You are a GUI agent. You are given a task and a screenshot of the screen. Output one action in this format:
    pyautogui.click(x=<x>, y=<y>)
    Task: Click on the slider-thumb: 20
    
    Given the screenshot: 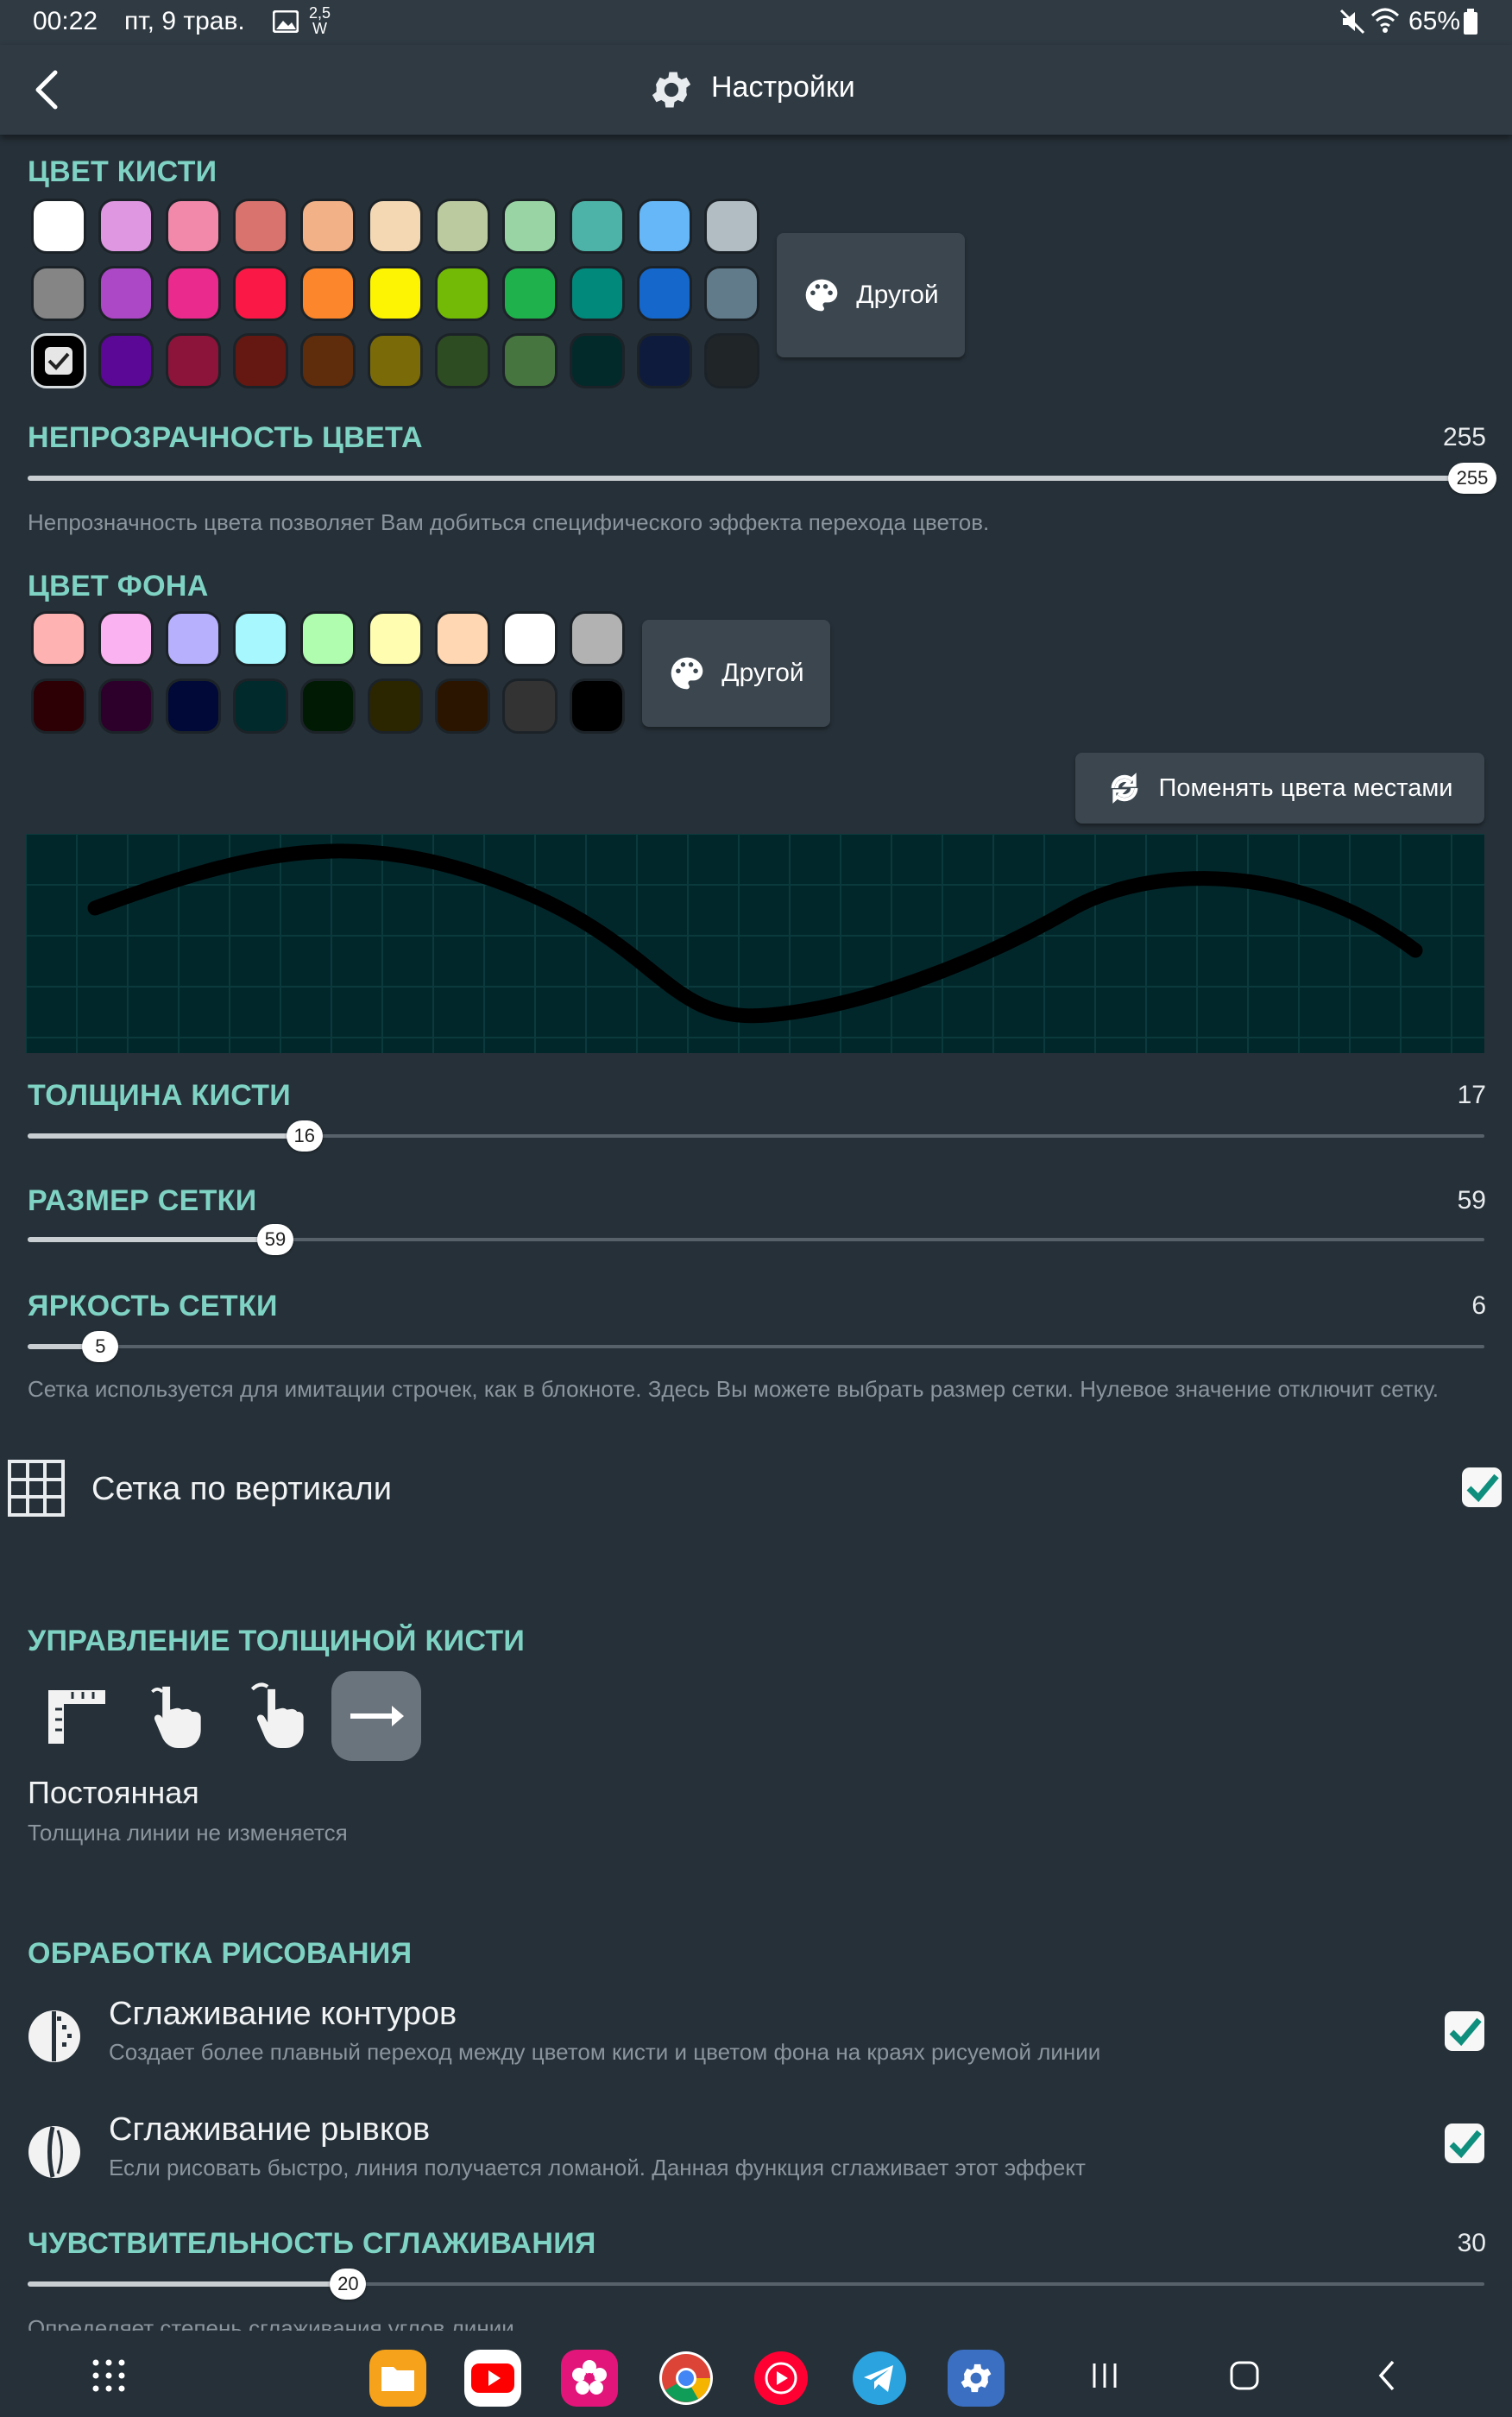 What is the action you would take?
    pyautogui.click(x=349, y=2284)
    